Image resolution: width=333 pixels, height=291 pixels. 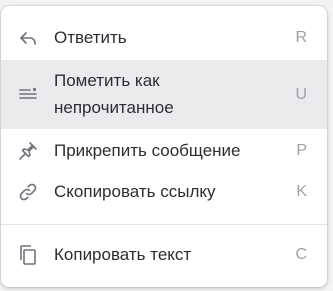 I want to click on menu-item-label: Ответить, so click(x=90, y=37).